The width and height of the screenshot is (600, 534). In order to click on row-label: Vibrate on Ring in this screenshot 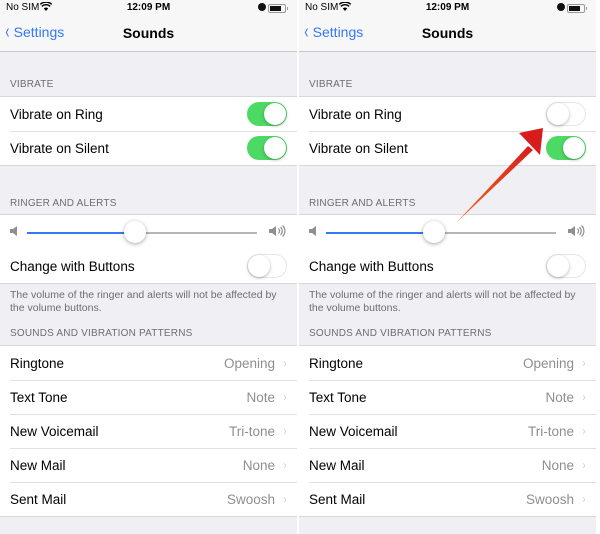, I will do `click(56, 114)`.